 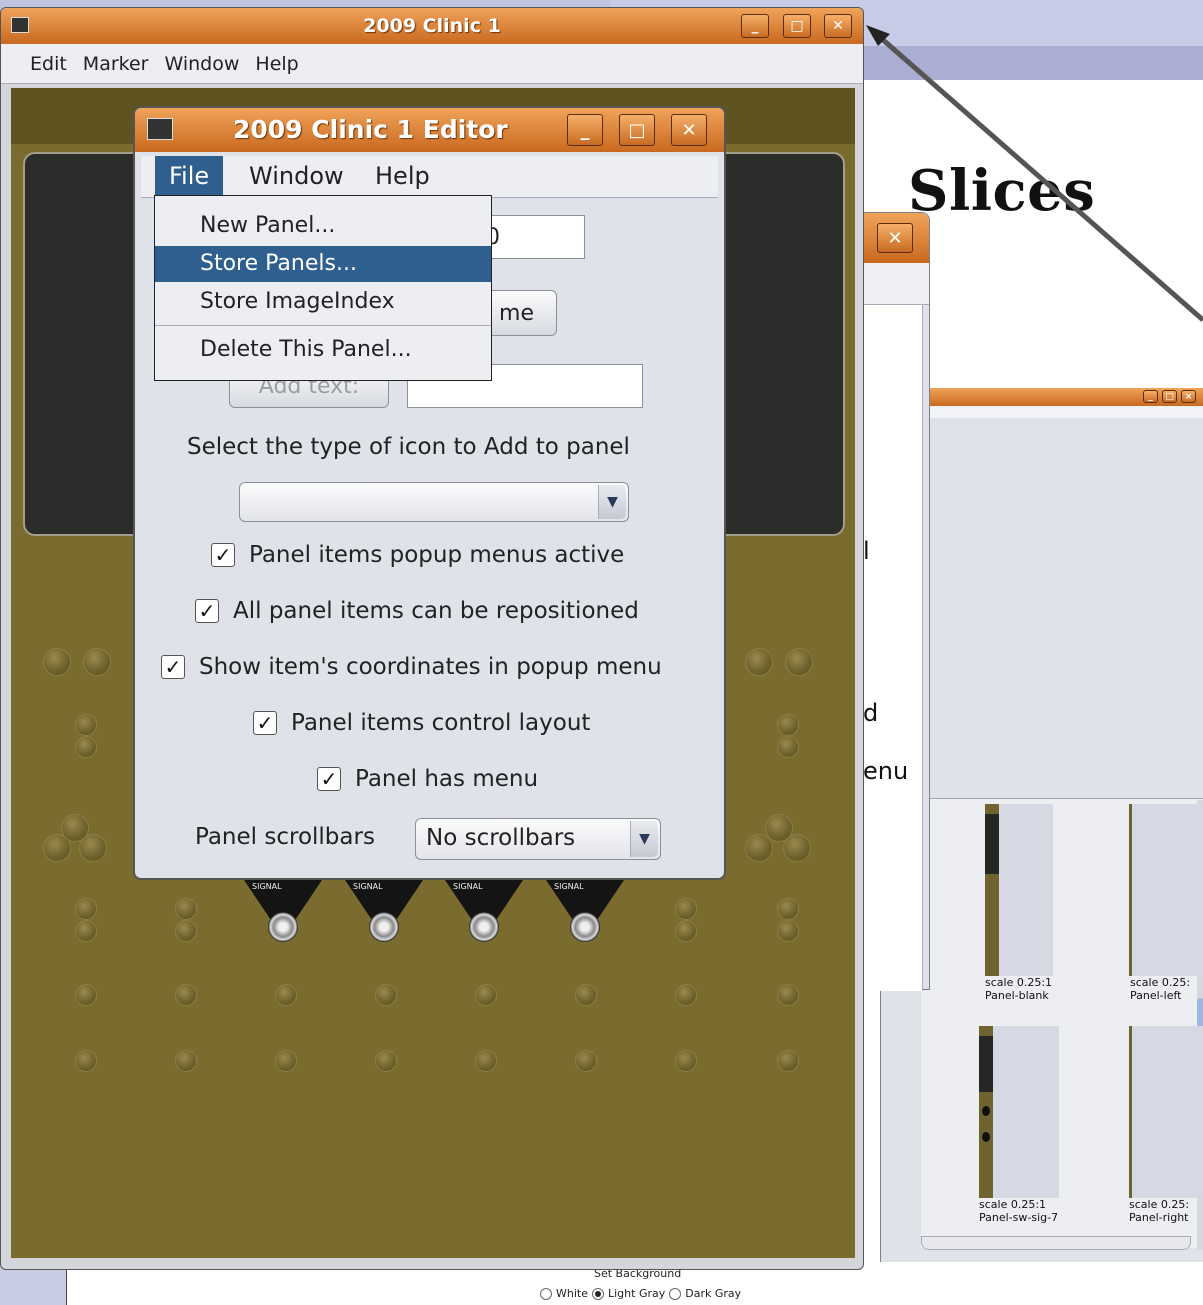 I want to click on checkbox-label: Panel items popup menus active, so click(x=437, y=555).